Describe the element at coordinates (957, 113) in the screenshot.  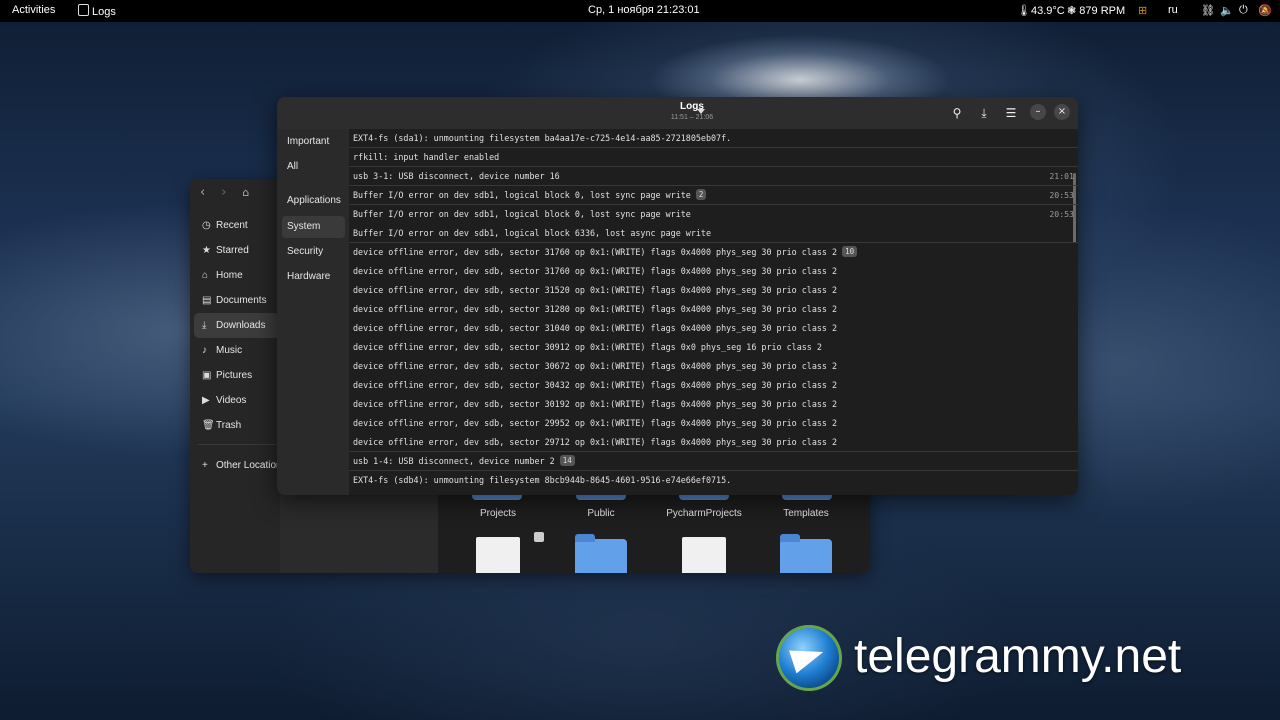
I see `search-icon: ⚲` at that location.